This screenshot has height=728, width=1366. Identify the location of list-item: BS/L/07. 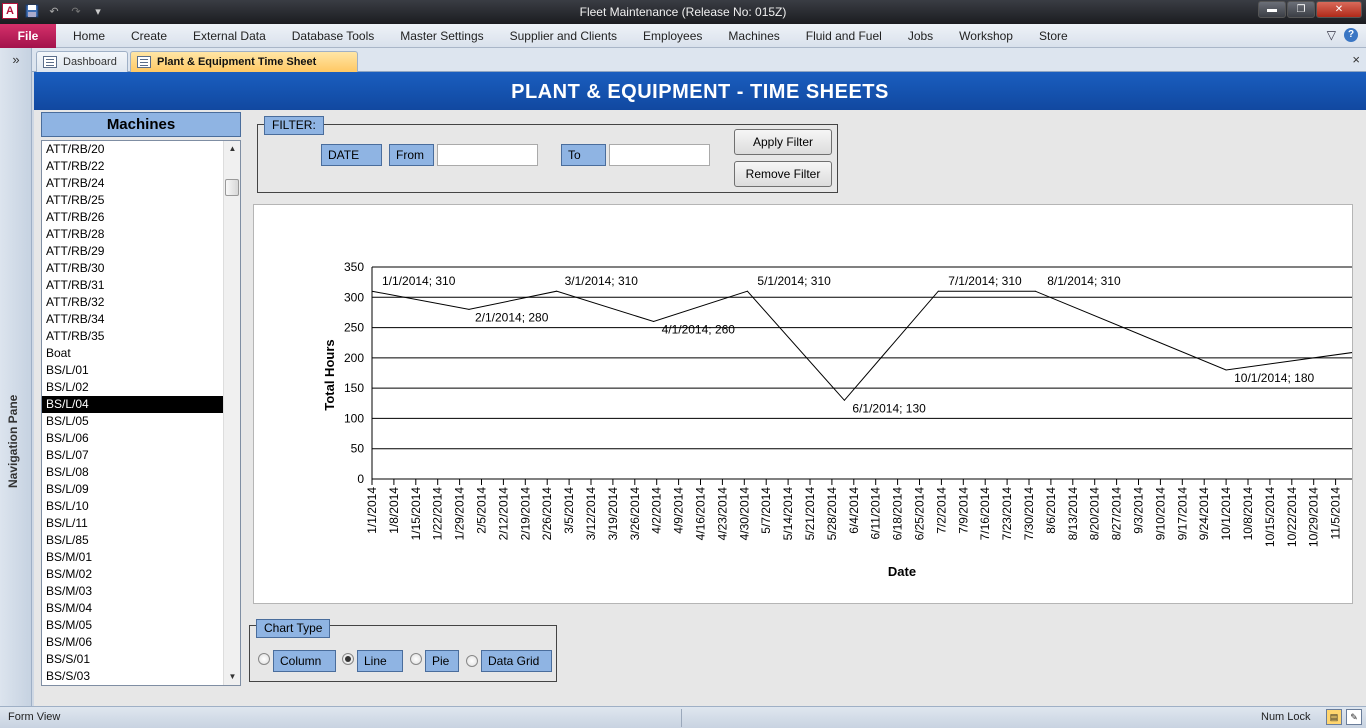
(133, 455).